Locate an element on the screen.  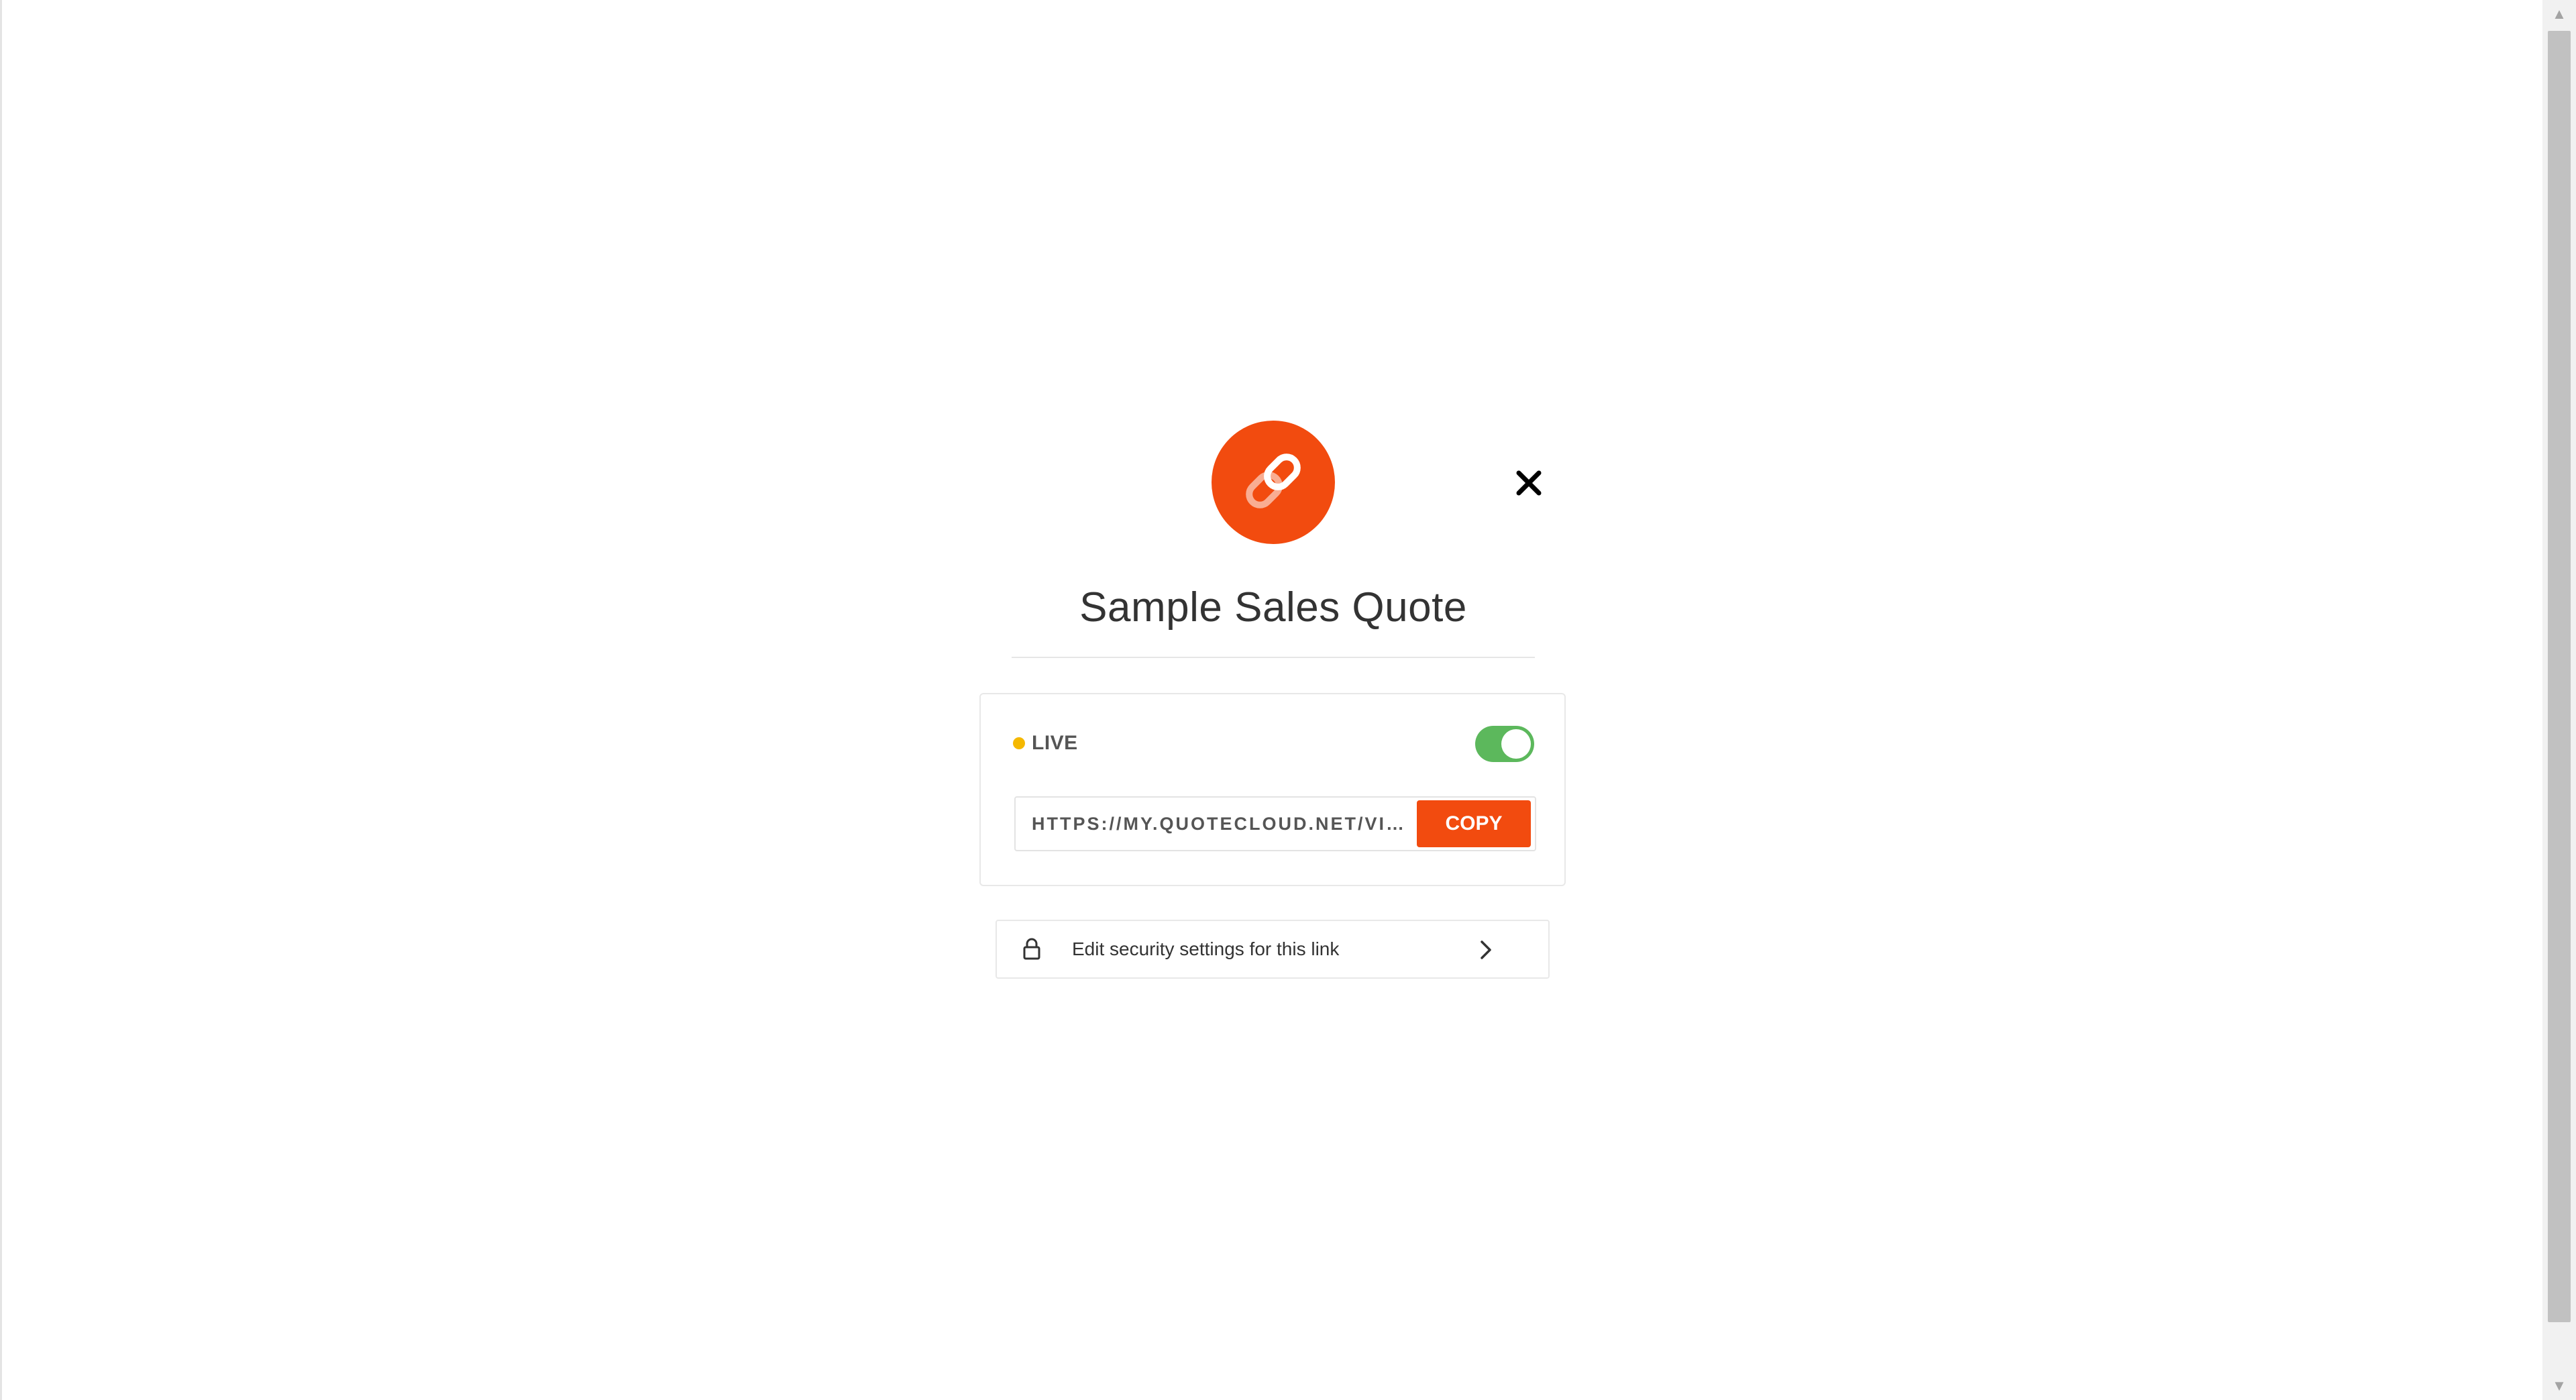
security-settings-link: Edit security settings for this link is located at coordinates (1273, 949).